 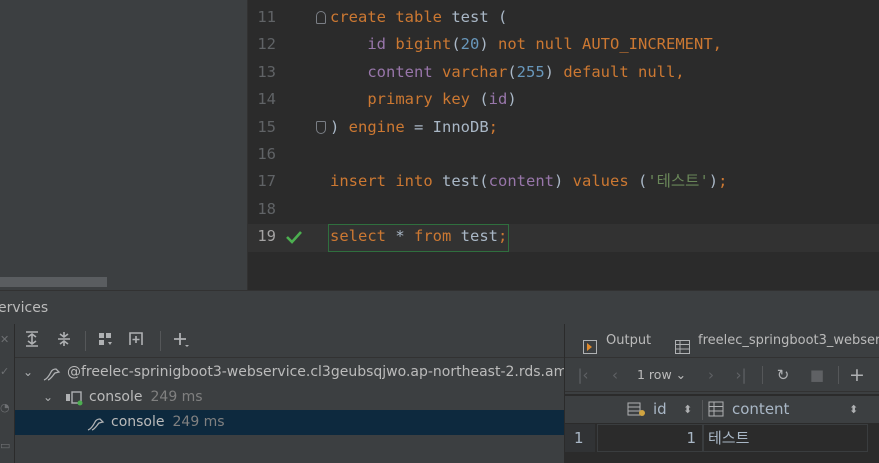 I want to click on column-header-content: content, so click(x=760, y=409).